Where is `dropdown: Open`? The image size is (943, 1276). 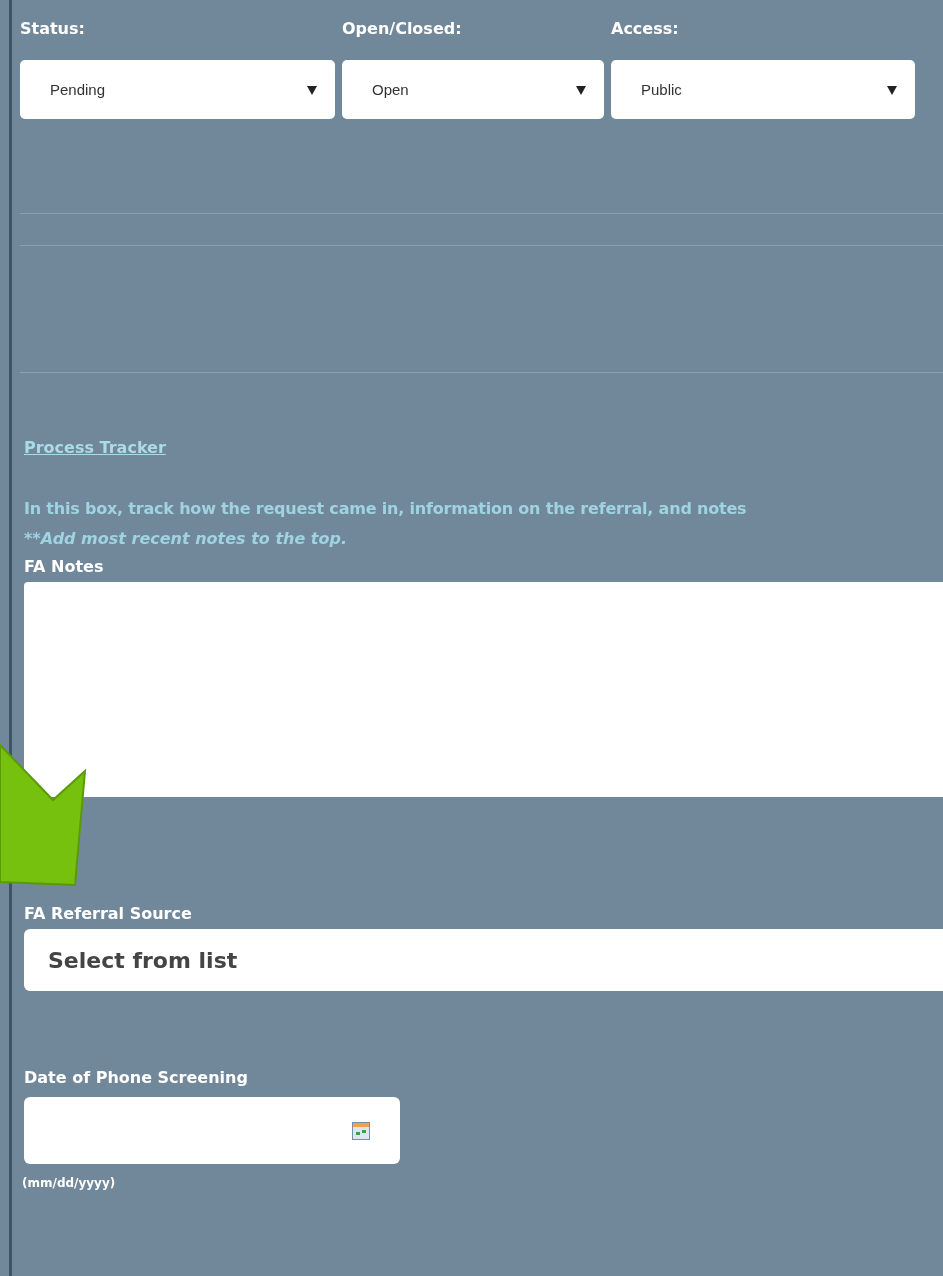
dropdown: Open is located at coordinates (473, 89).